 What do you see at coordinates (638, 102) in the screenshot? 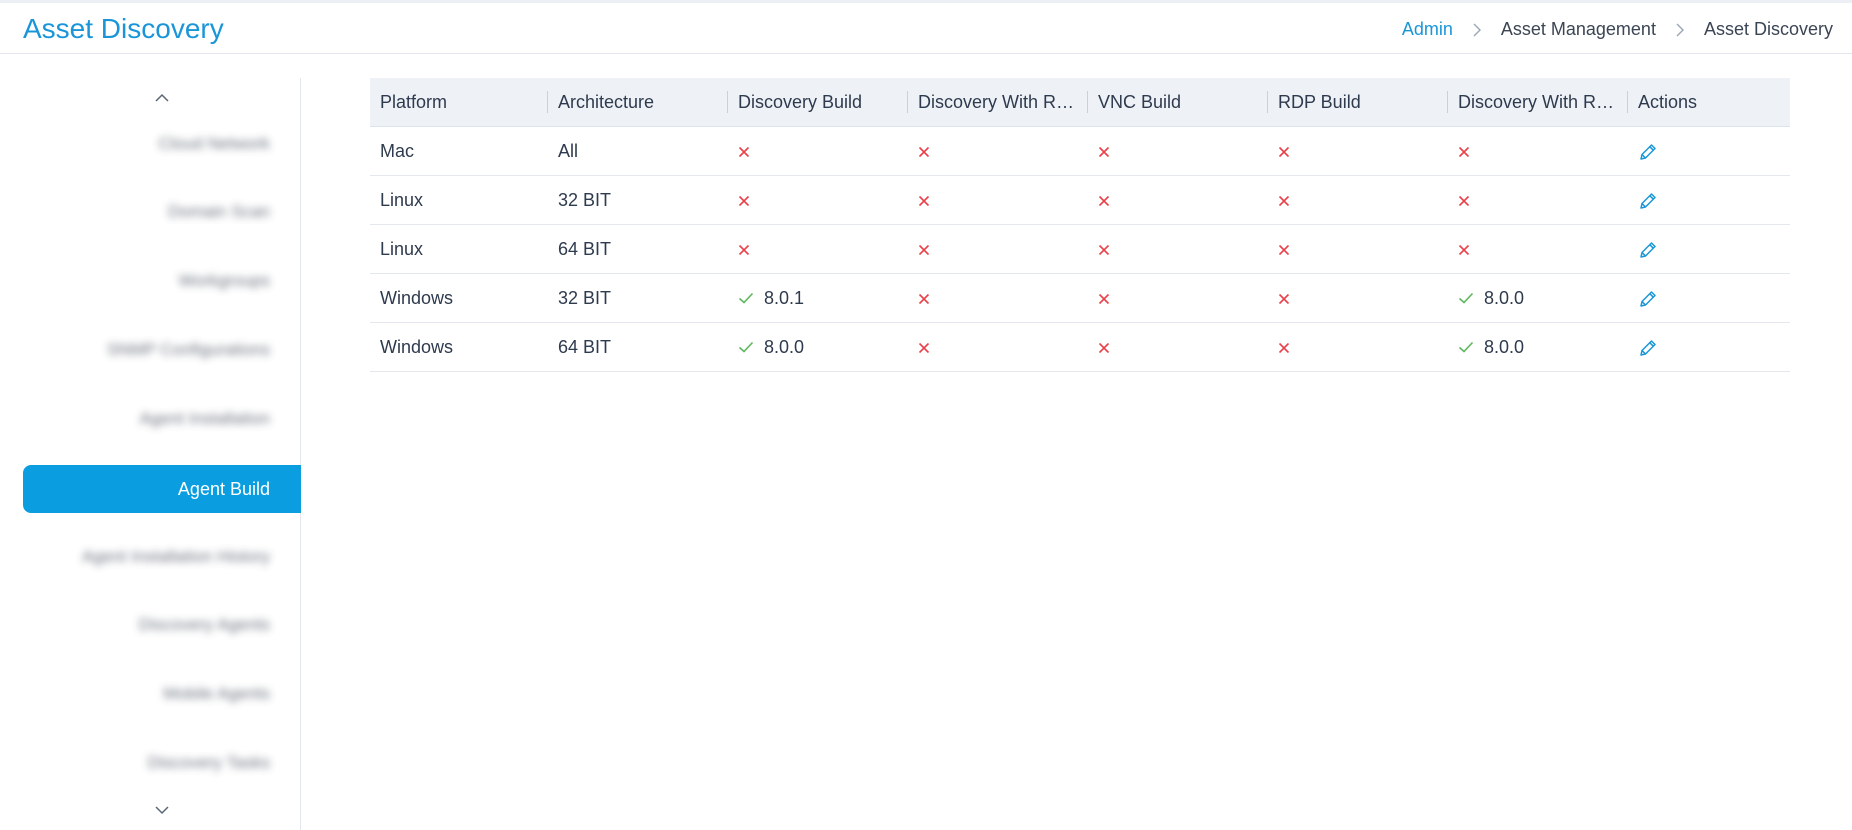
I see `column-header-architecture: Architecture` at bounding box center [638, 102].